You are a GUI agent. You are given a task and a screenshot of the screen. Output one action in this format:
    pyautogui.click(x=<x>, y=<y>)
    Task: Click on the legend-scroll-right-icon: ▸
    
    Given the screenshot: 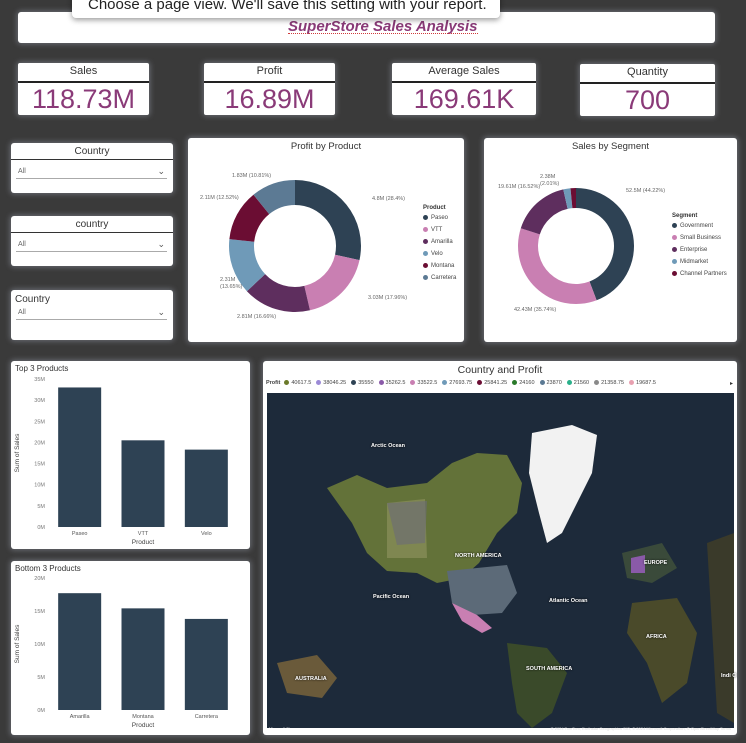 What is the action you would take?
    pyautogui.click(x=731, y=383)
    